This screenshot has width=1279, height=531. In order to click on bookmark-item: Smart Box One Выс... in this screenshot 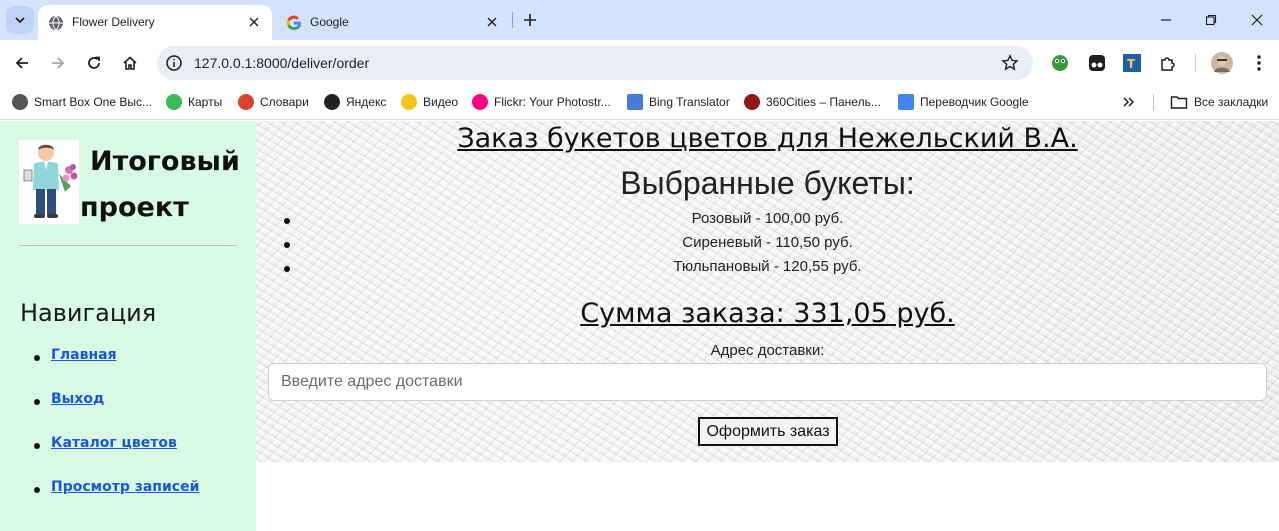, I will do `click(82, 102)`.